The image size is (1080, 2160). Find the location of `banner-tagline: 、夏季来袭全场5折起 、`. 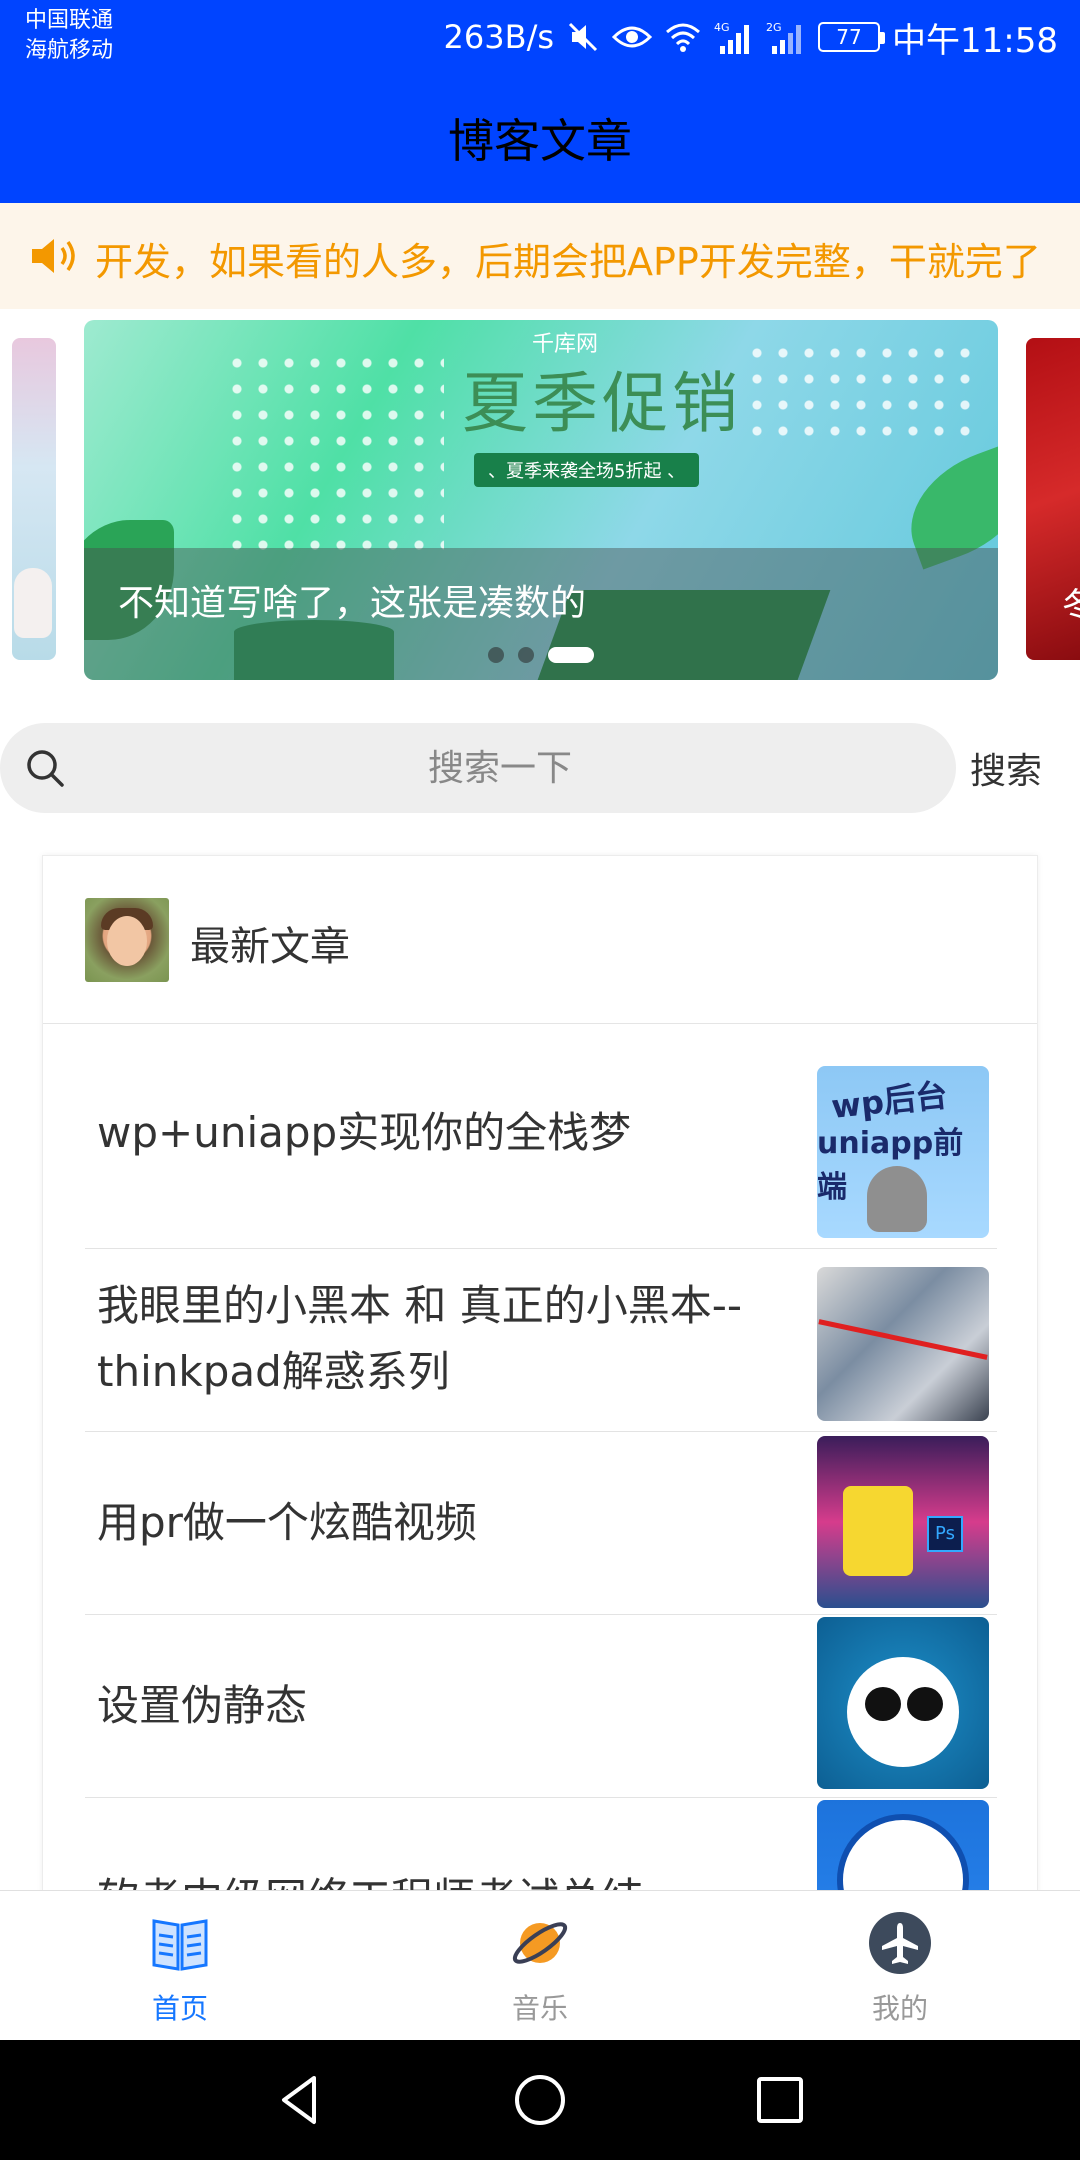

banner-tagline: 、夏季来袭全场5折起 、 is located at coordinates (587, 470).